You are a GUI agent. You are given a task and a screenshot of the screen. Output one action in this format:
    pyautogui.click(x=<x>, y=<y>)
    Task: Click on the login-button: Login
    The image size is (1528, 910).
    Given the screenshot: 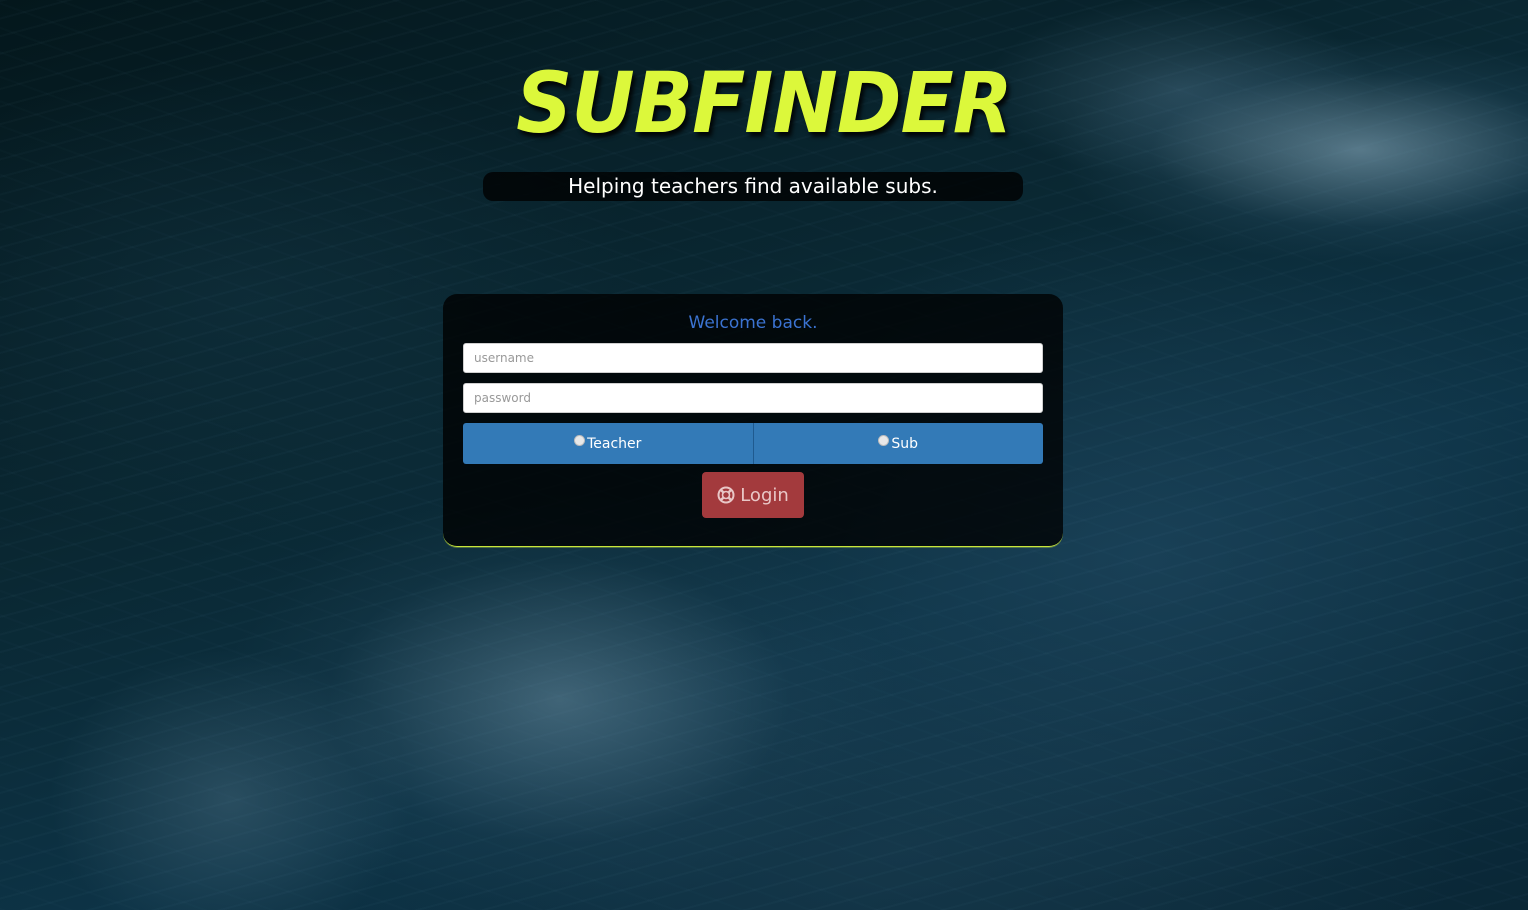 What is the action you would take?
    pyautogui.click(x=753, y=495)
    